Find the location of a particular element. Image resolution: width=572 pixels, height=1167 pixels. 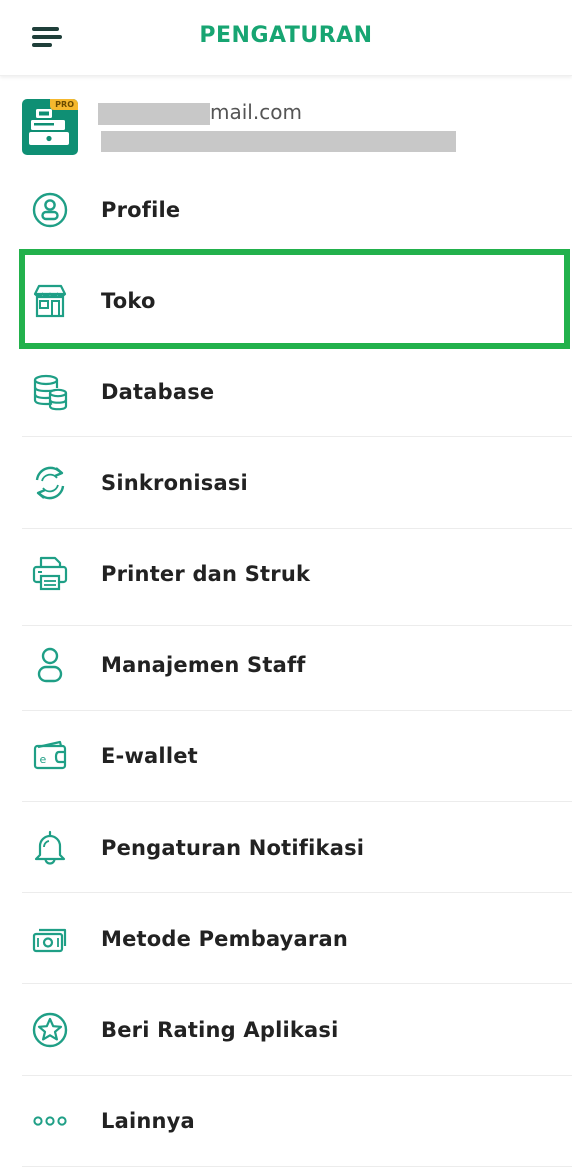

app-bar: PENGATURAN is located at coordinates (286, 38).